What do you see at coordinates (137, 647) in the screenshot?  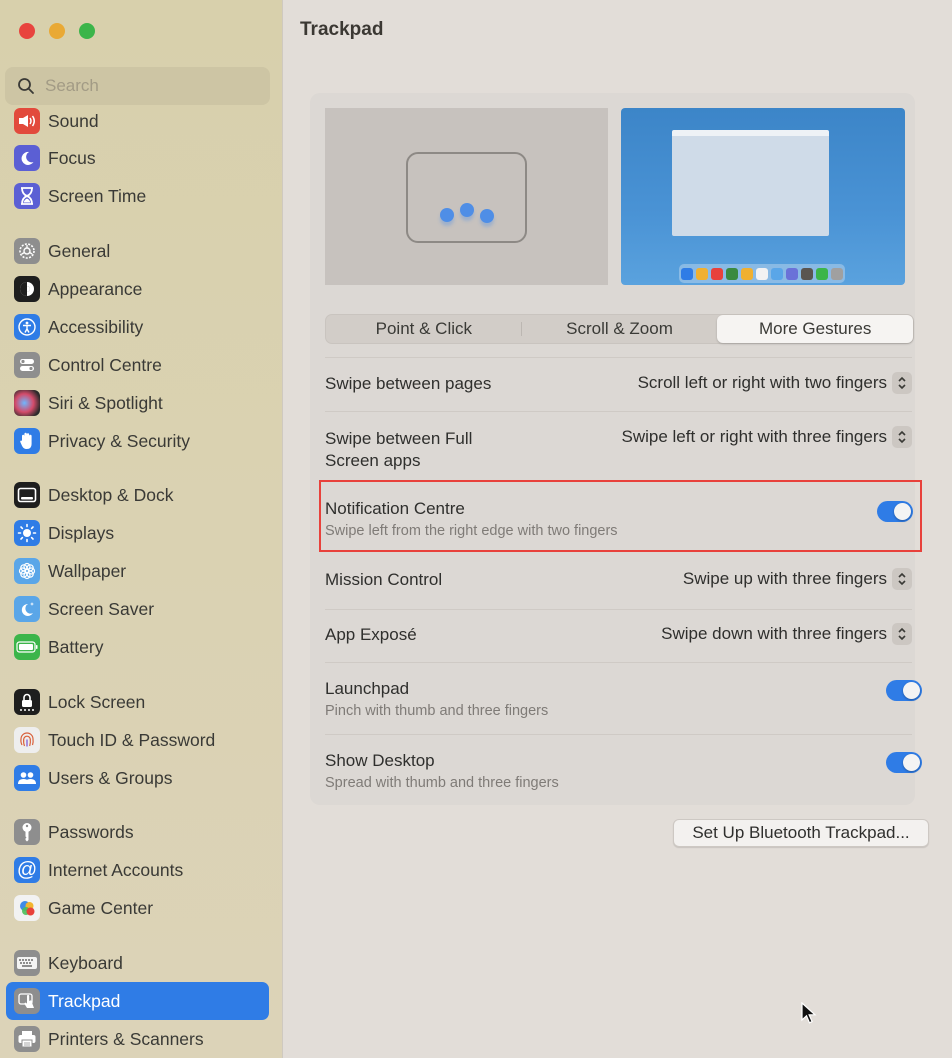 I see `sidebar-item-battery: Battery` at bounding box center [137, 647].